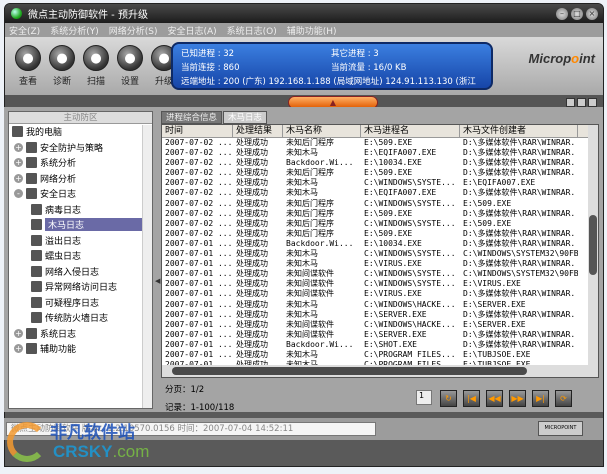 This screenshot has height=474, width=607. What do you see at coordinates (593, 245) in the screenshot?
I see `vertical-scrollbar` at bounding box center [593, 245].